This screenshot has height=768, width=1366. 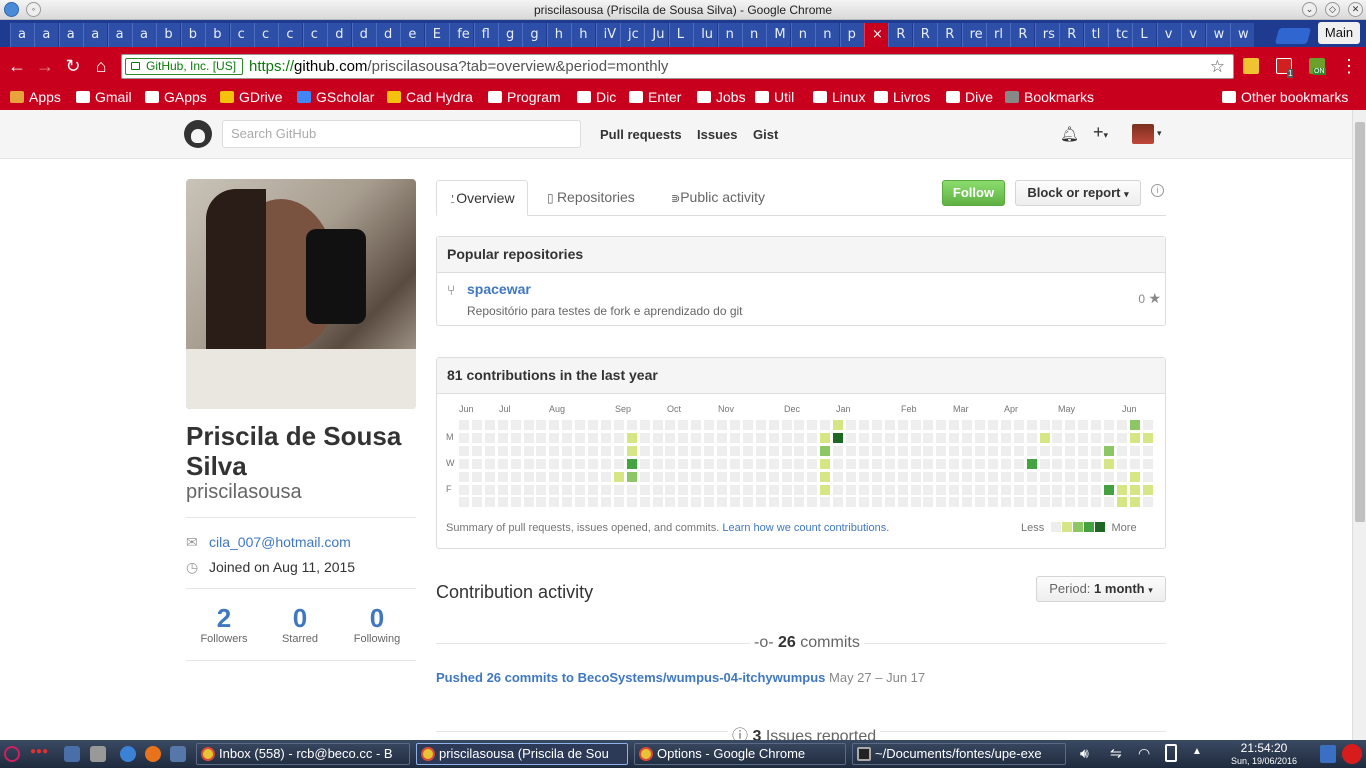 What do you see at coordinates (1293, 36) in the screenshot?
I see `new-tab-button` at bounding box center [1293, 36].